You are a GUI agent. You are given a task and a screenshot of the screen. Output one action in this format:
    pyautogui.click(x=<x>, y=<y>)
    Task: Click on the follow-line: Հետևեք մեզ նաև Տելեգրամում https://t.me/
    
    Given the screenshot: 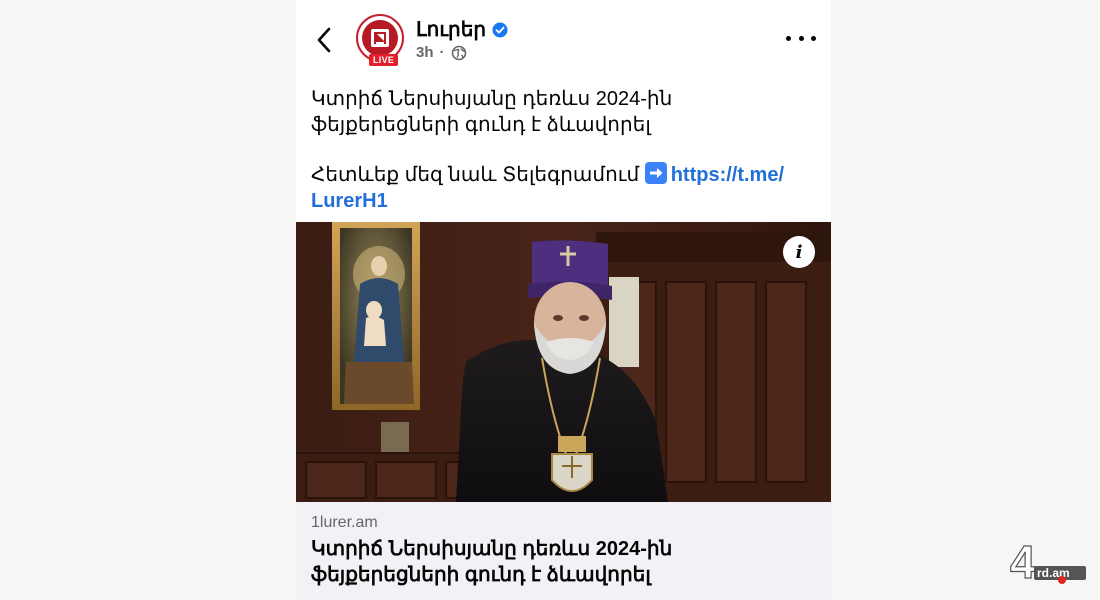 What is the action you would take?
    pyautogui.click(x=563, y=175)
    